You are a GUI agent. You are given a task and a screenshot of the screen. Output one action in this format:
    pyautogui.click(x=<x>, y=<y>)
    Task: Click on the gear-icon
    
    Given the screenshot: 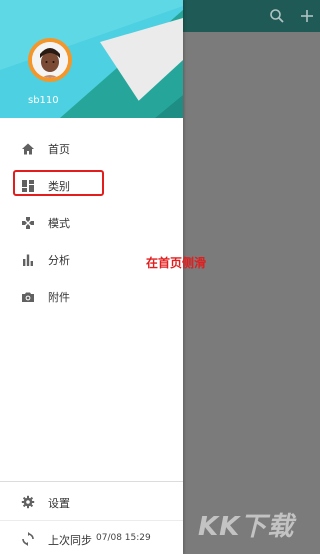 What is the action you would take?
    pyautogui.click(x=28, y=502)
    